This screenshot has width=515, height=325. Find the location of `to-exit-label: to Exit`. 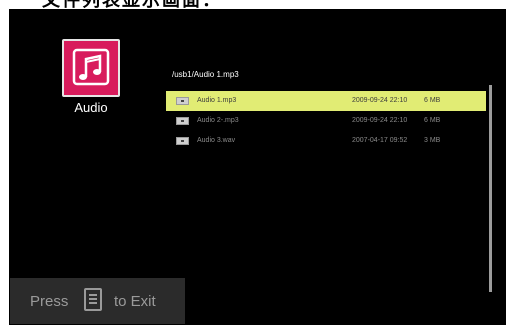

to-exit-label: to Exit is located at coordinates (135, 301).